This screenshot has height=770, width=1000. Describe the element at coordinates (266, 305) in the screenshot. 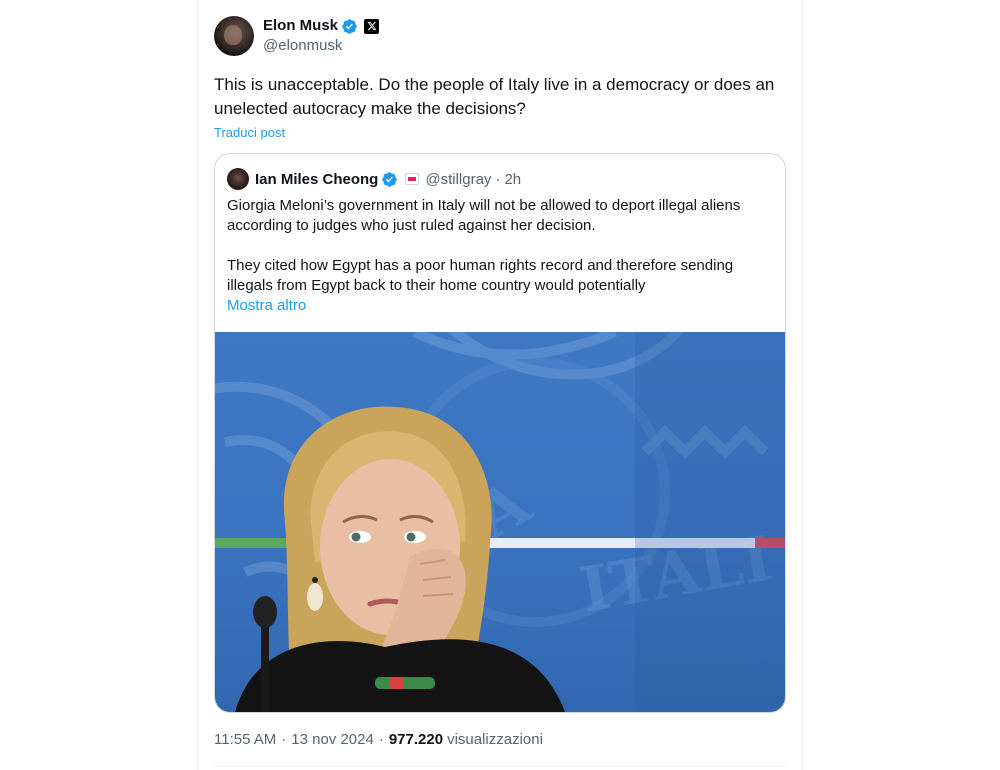

I see `show-more-link: Mostra altro` at that location.